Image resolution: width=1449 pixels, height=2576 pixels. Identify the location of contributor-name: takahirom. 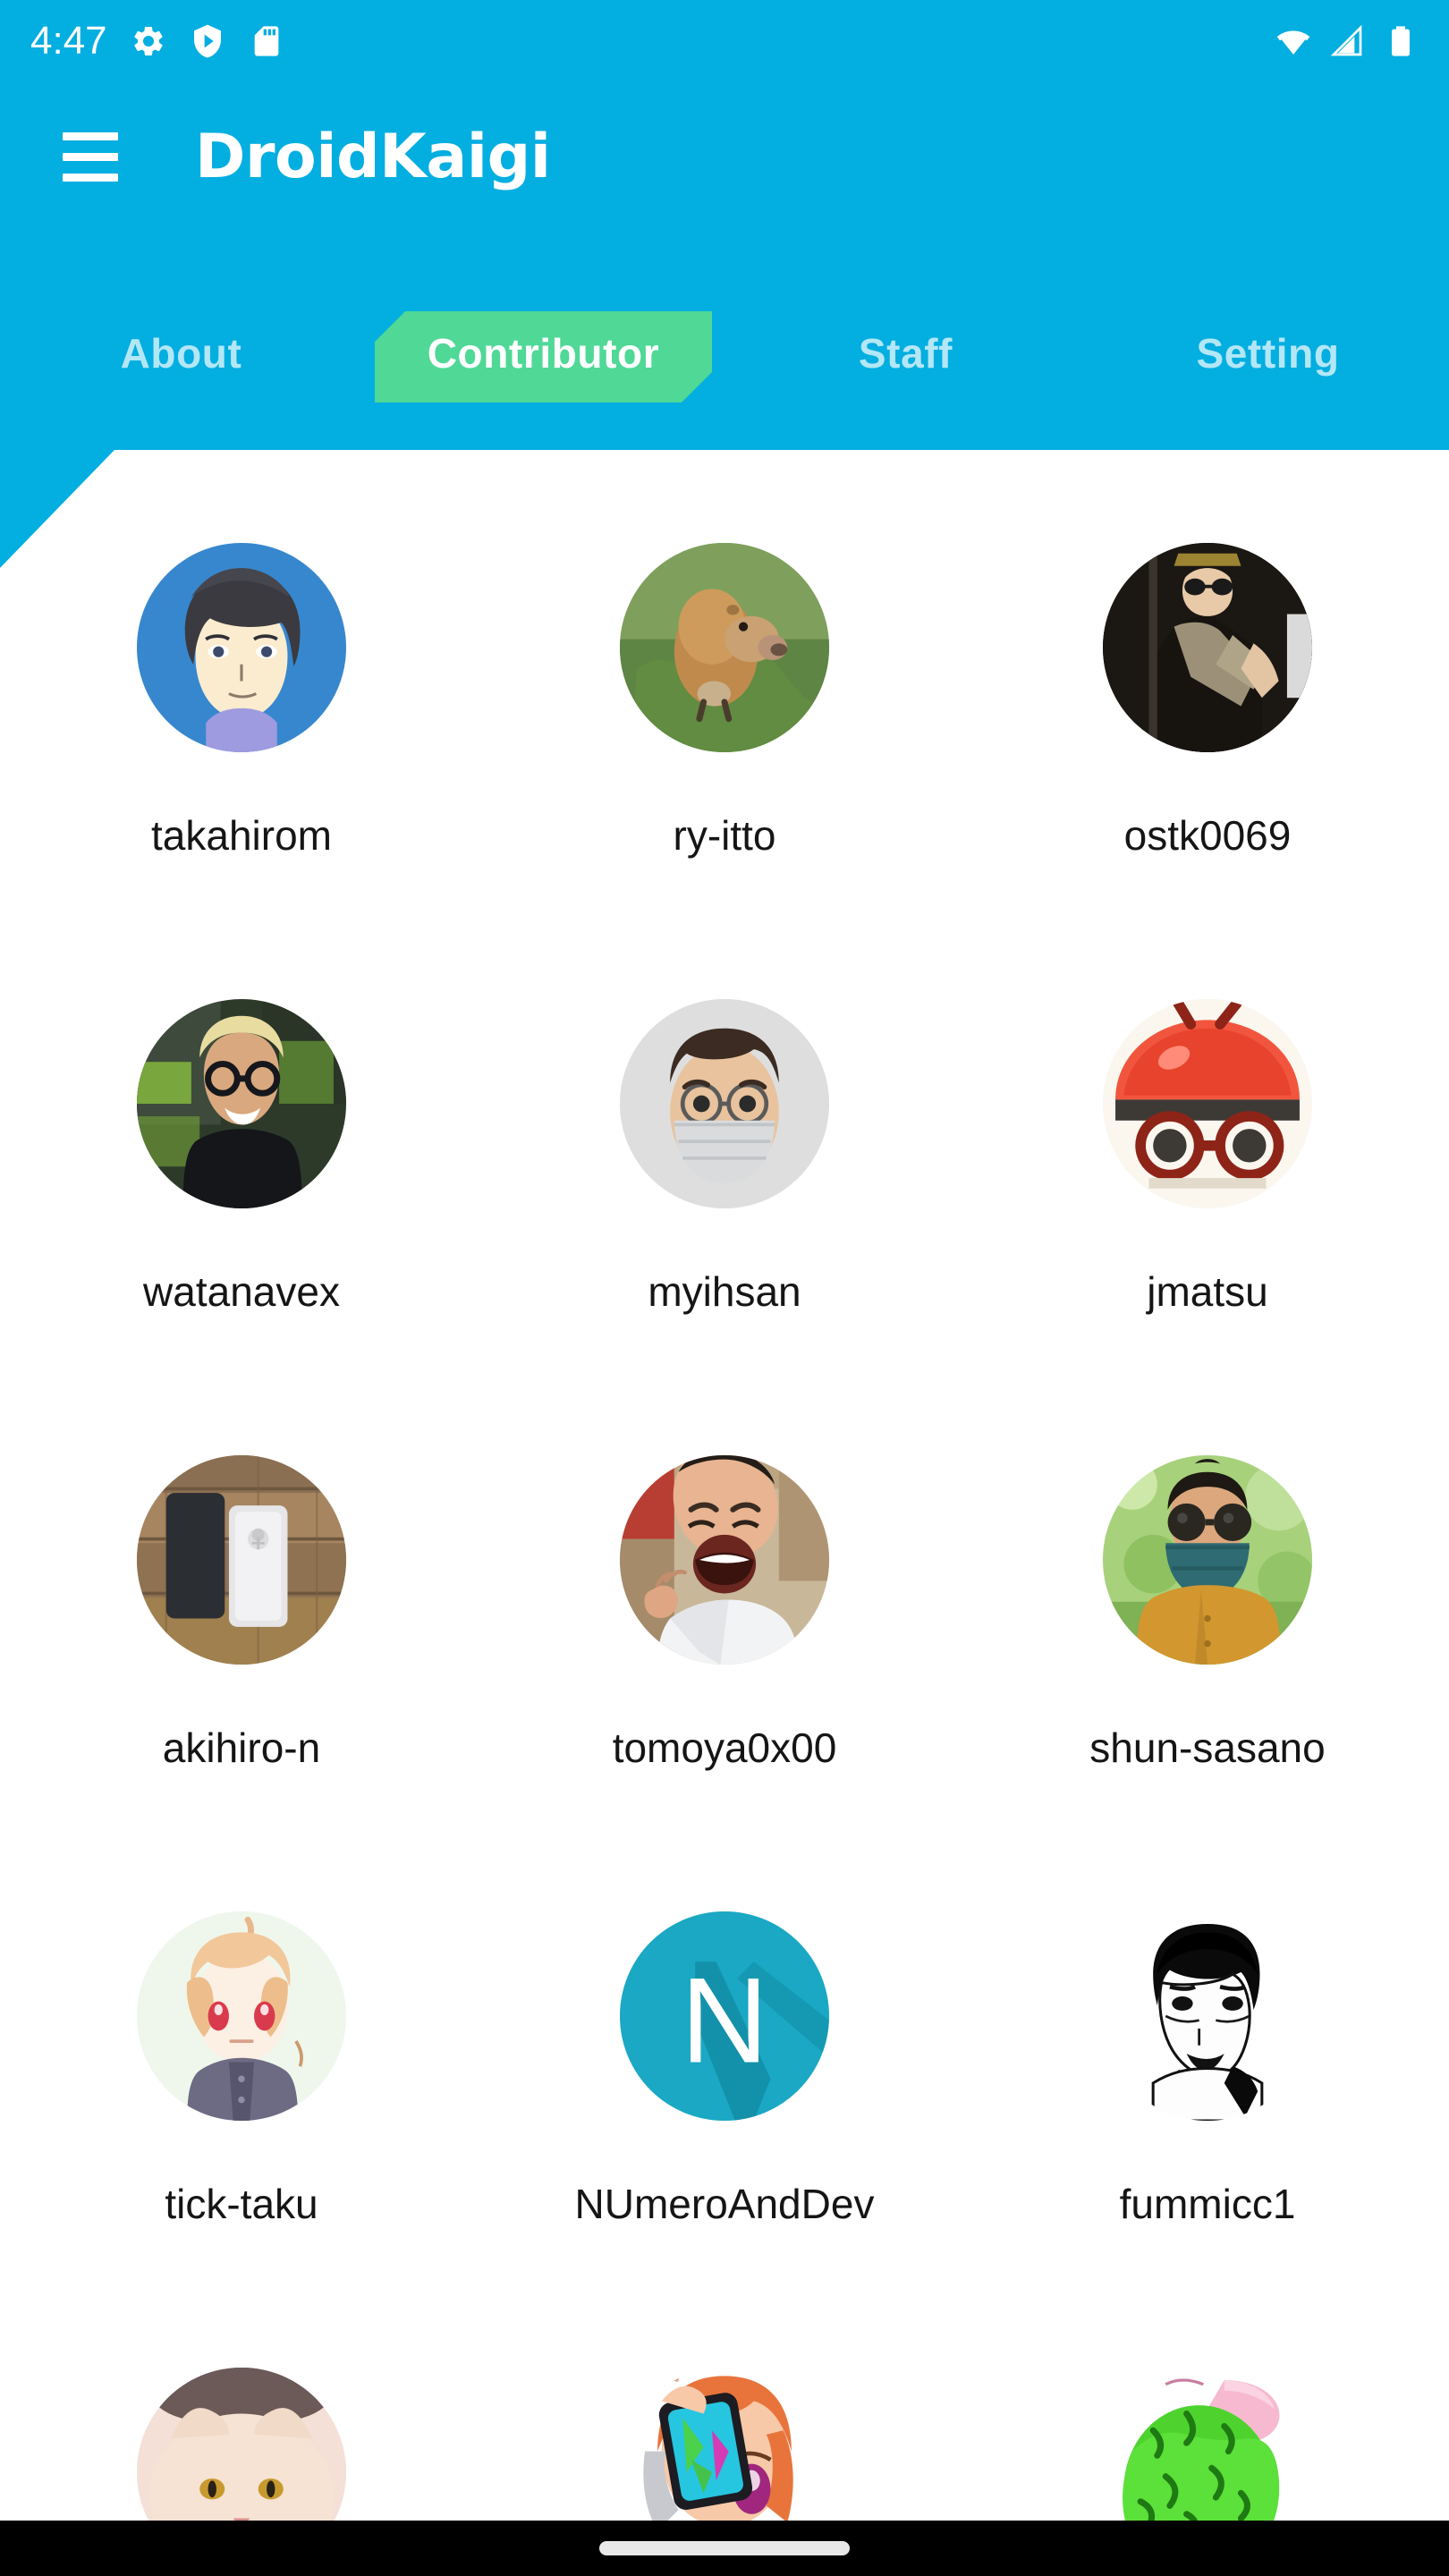
(241, 835).